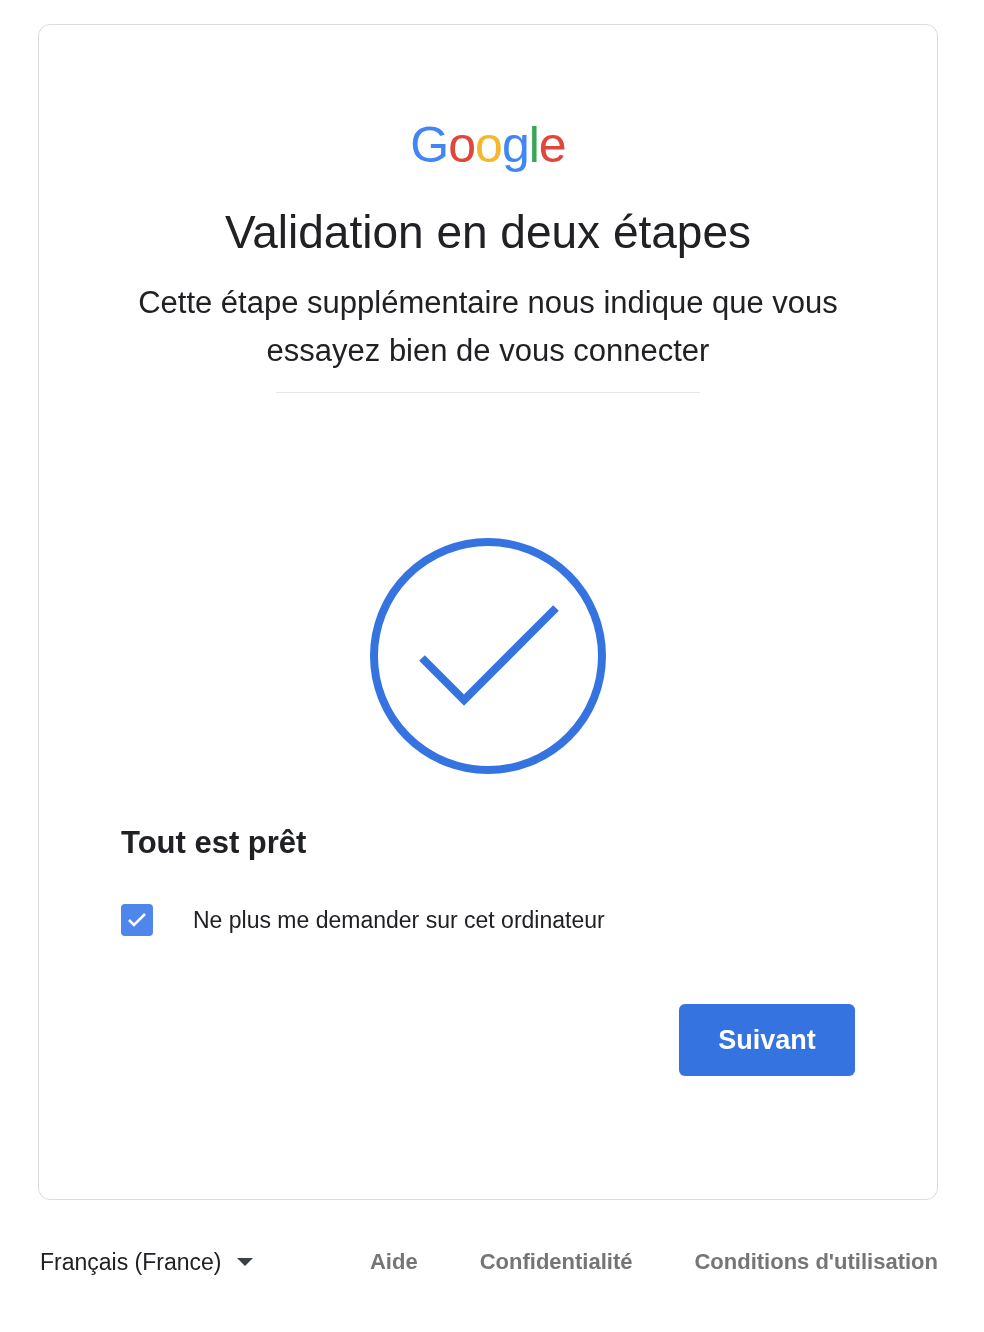 The height and width of the screenshot is (1332, 984). What do you see at coordinates (245, 1262) in the screenshot?
I see `caret-icon` at bounding box center [245, 1262].